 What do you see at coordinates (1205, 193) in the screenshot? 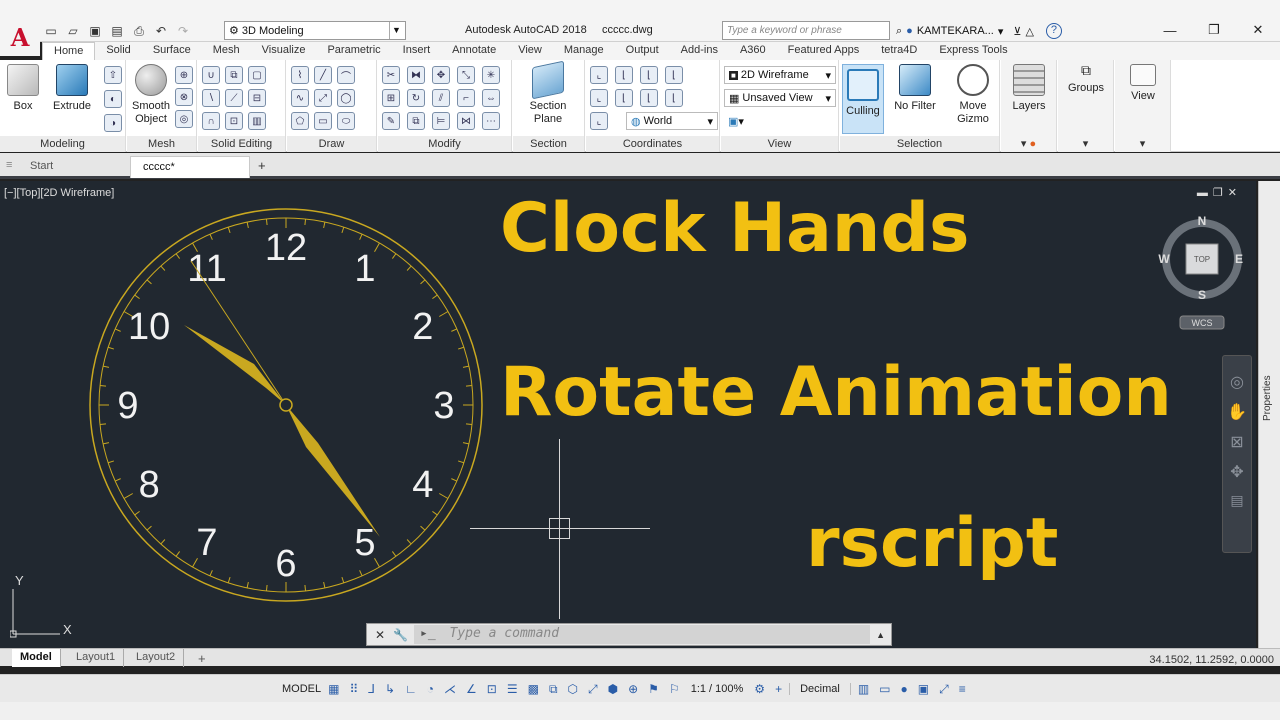
I see `minimize-viewport-icon: ▬` at bounding box center [1205, 193].